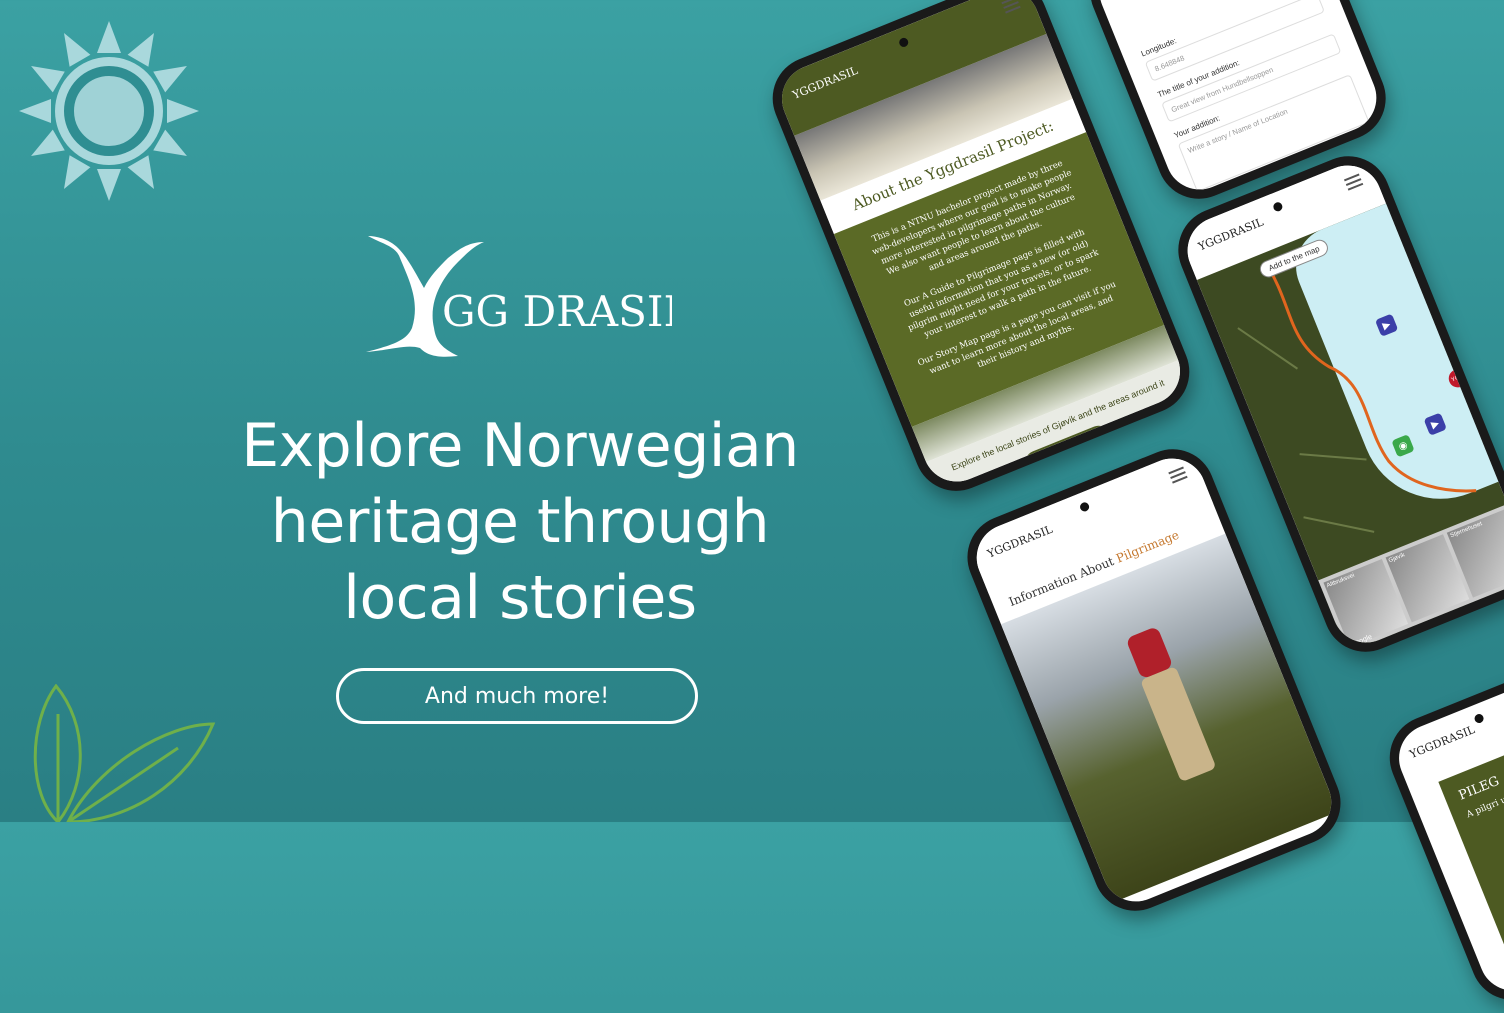 The height and width of the screenshot is (1013, 1504). I want to click on phone-peek-mockup: YGGDRASIL PILEG A pilgri used t jour, so click(1440, 836).